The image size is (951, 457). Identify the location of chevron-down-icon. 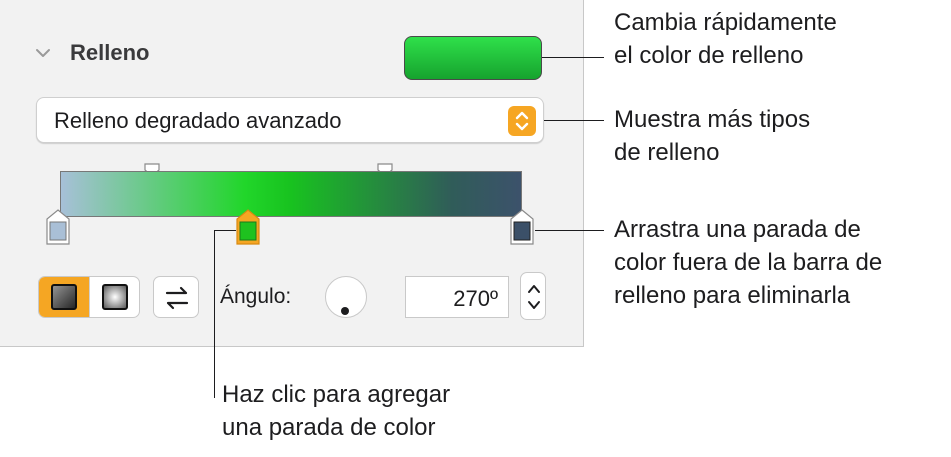
(43, 53).